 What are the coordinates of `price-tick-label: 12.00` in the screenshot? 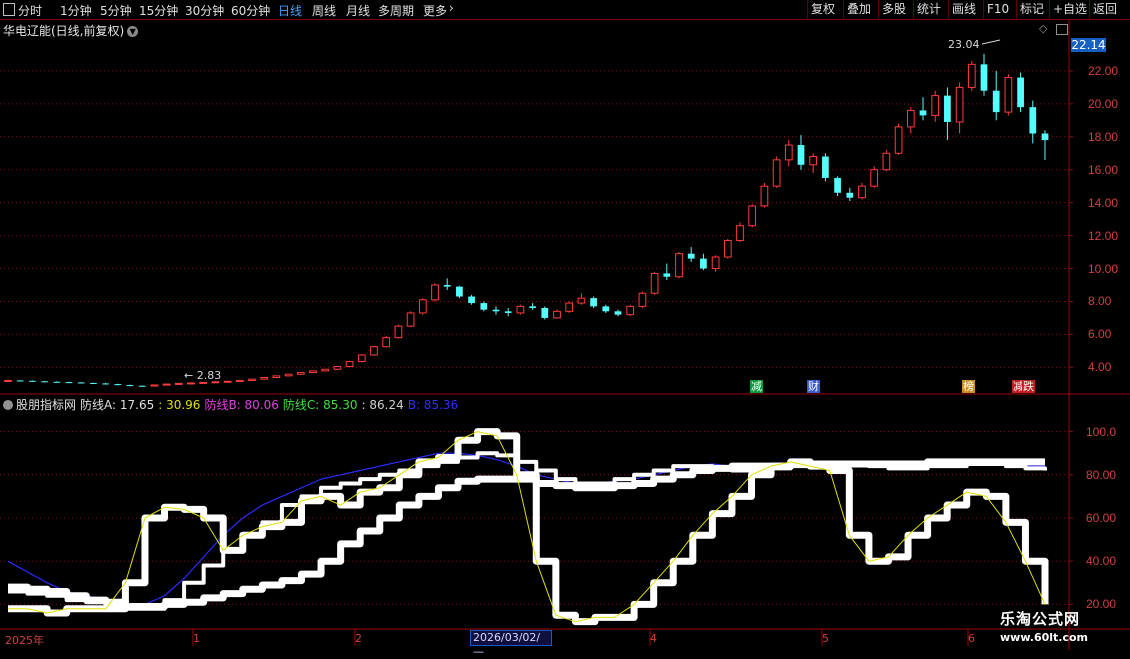 It's located at (1103, 235).